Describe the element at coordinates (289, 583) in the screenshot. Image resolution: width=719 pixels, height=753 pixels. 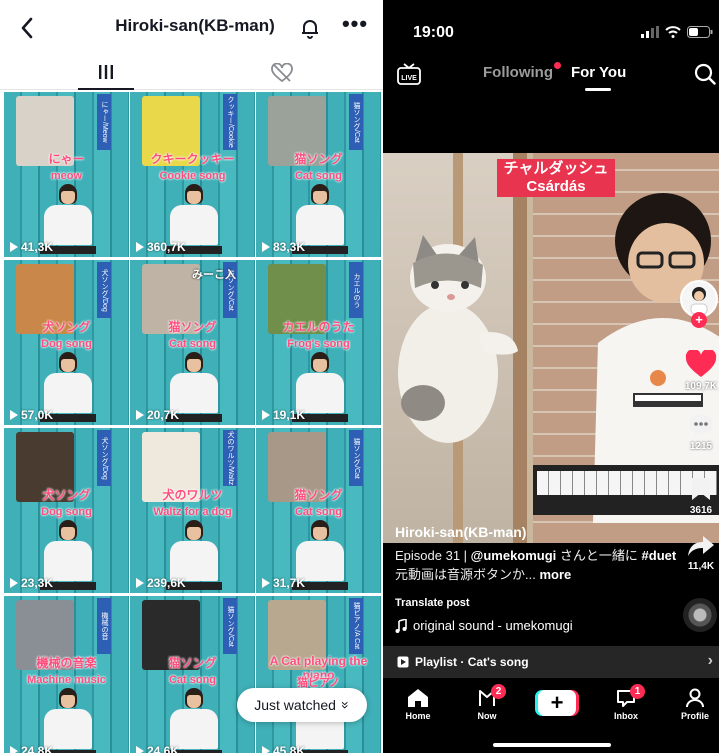
I see `view-count-text: 31,7K` at that location.